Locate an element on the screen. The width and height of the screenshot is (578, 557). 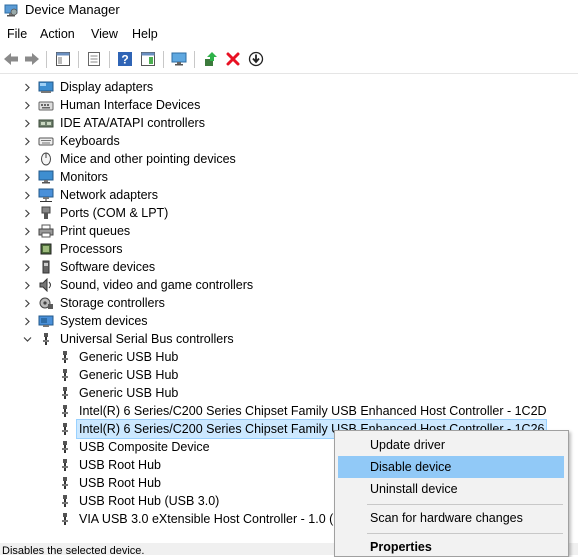
tree-category-label: System devices is located at coordinates (104, 321).